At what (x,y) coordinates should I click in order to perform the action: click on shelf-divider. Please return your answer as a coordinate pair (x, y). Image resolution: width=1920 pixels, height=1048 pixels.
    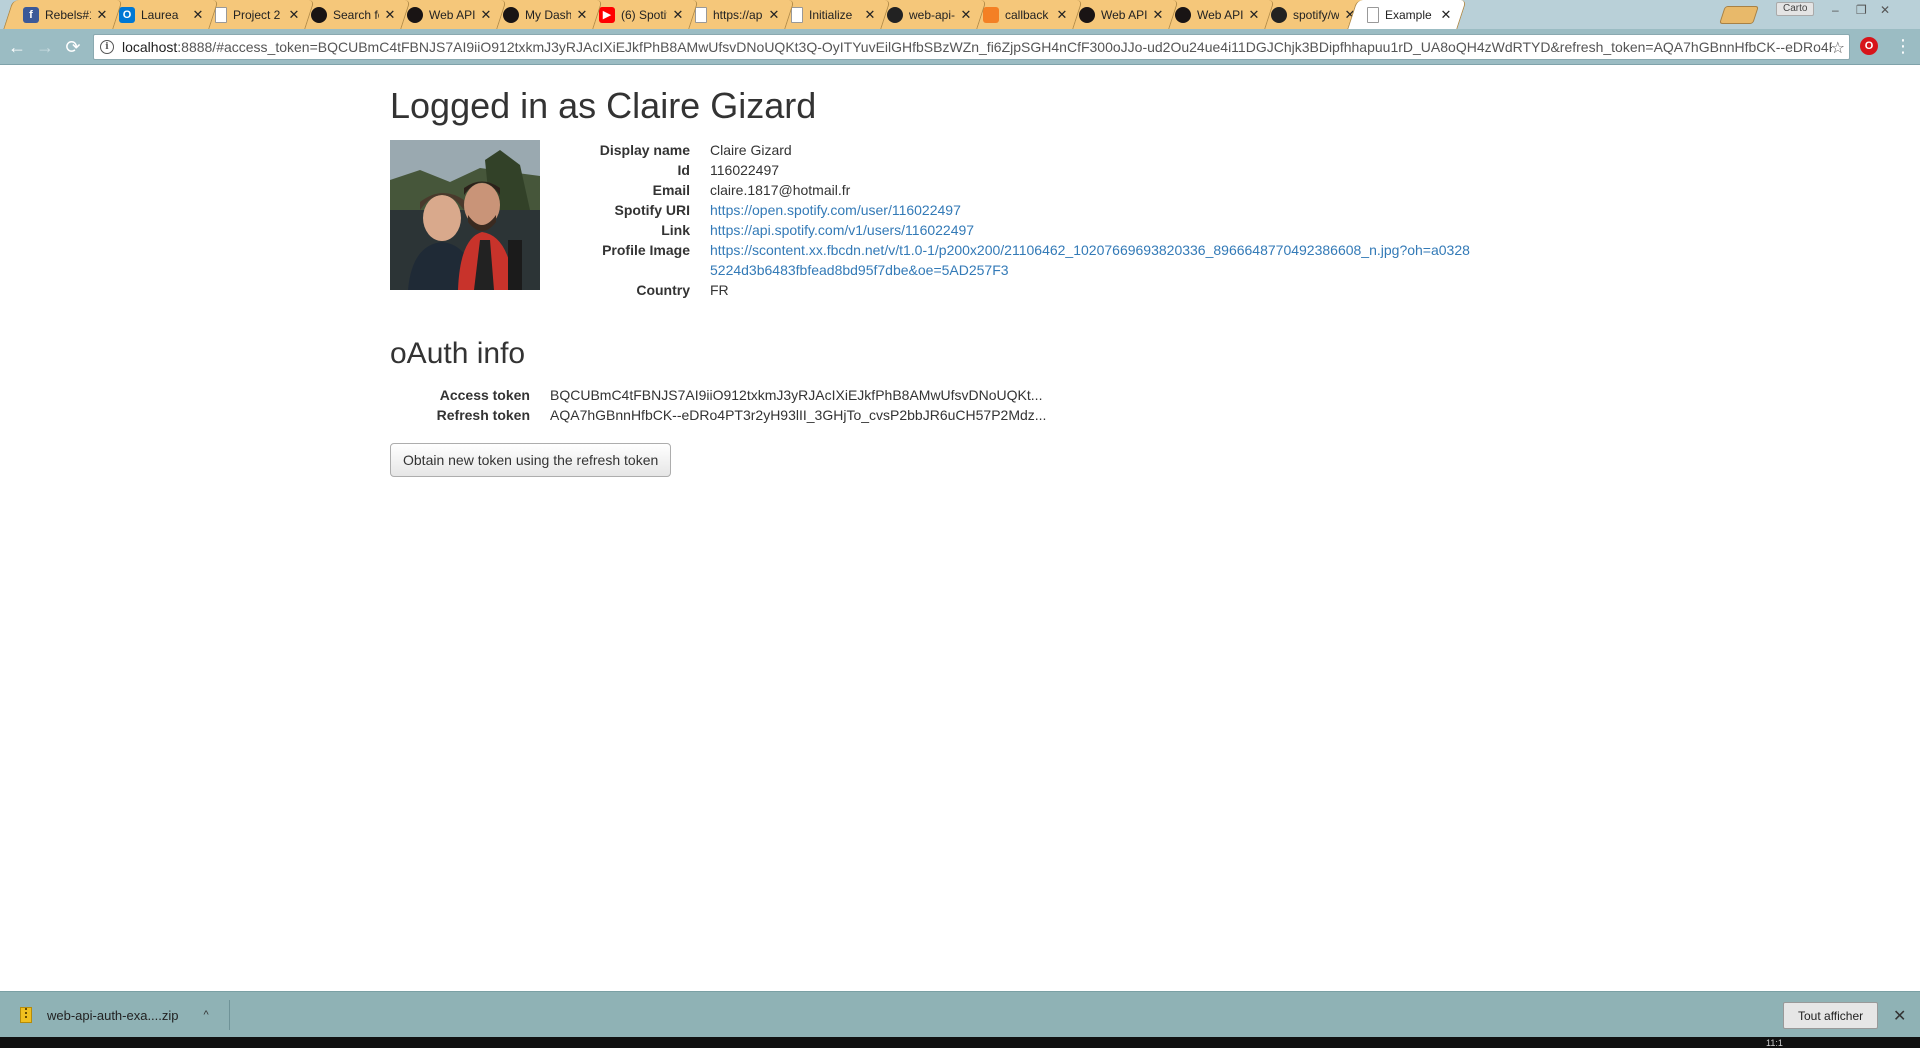
    Looking at the image, I should click on (229, 1015).